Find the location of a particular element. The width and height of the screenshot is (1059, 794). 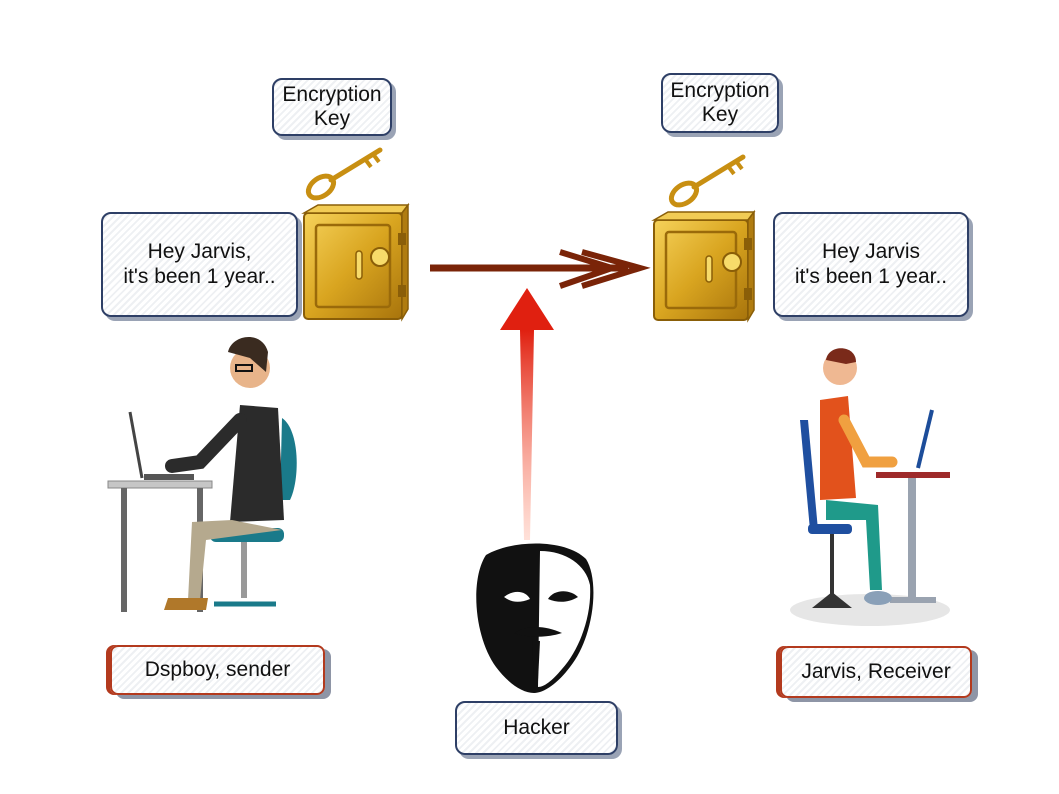

receiver-name-label: Jarvis, Receiver is located at coordinates (876, 672).